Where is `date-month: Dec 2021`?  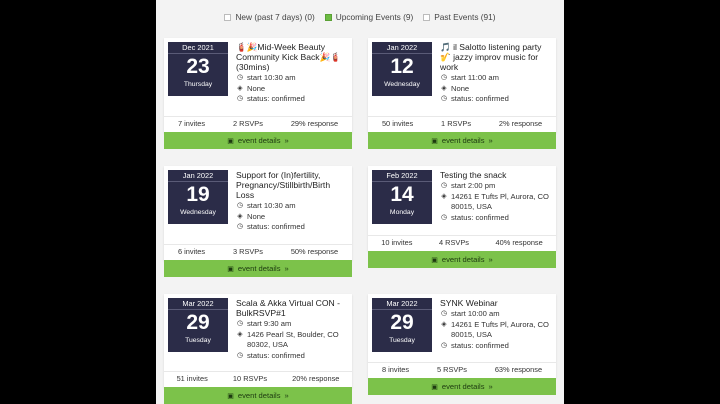
date-month: Dec 2021 is located at coordinates (198, 48).